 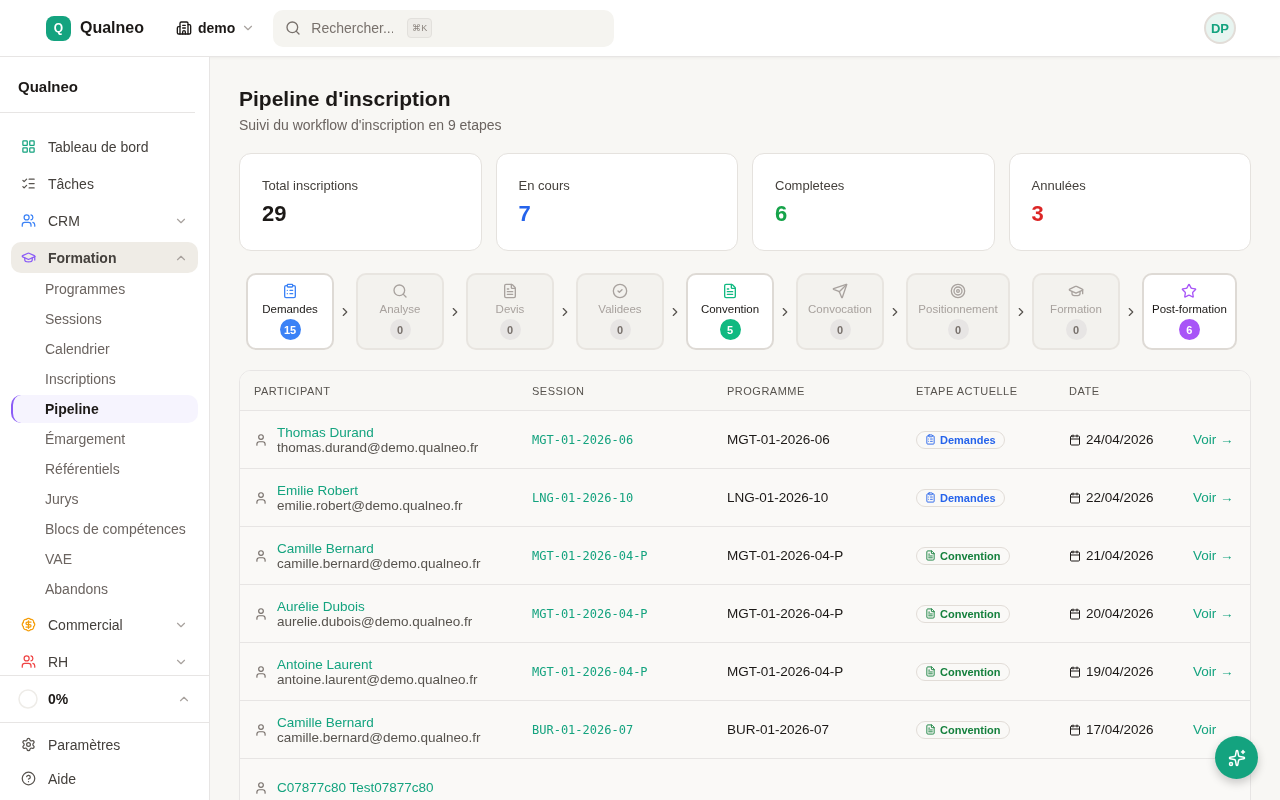 I want to click on brand-name: Qualneo, so click(x=112, y=28).